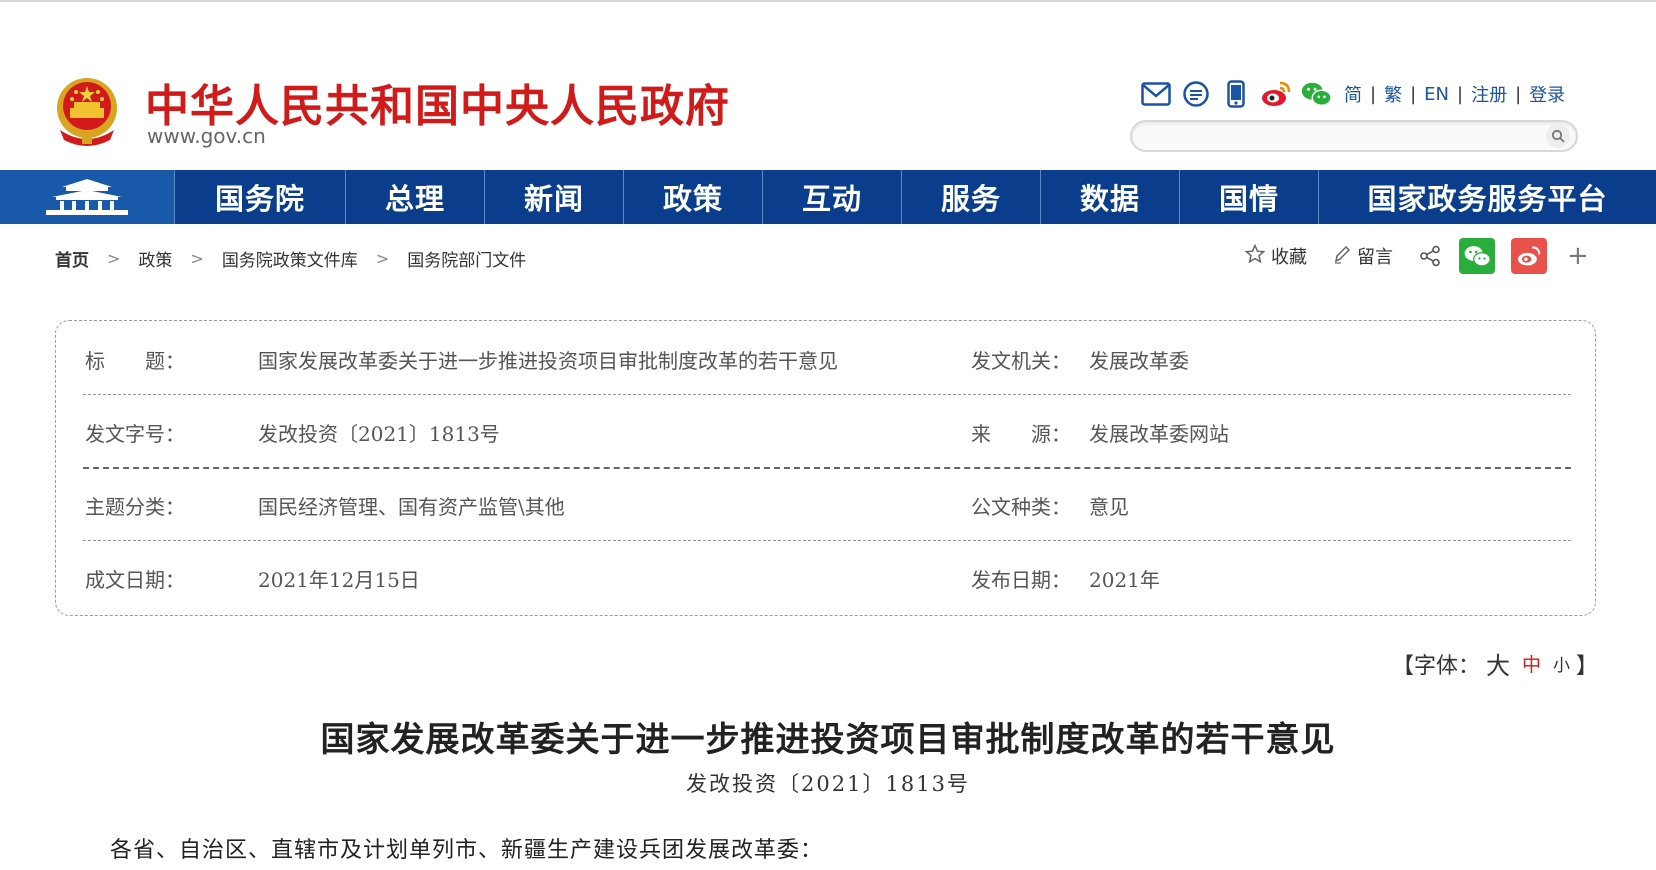 This screenshot has height=870, width=1656. I want to click on language-login-links: 简 | 繁 | EN | 注册 | 登录, so click(1454, 94).